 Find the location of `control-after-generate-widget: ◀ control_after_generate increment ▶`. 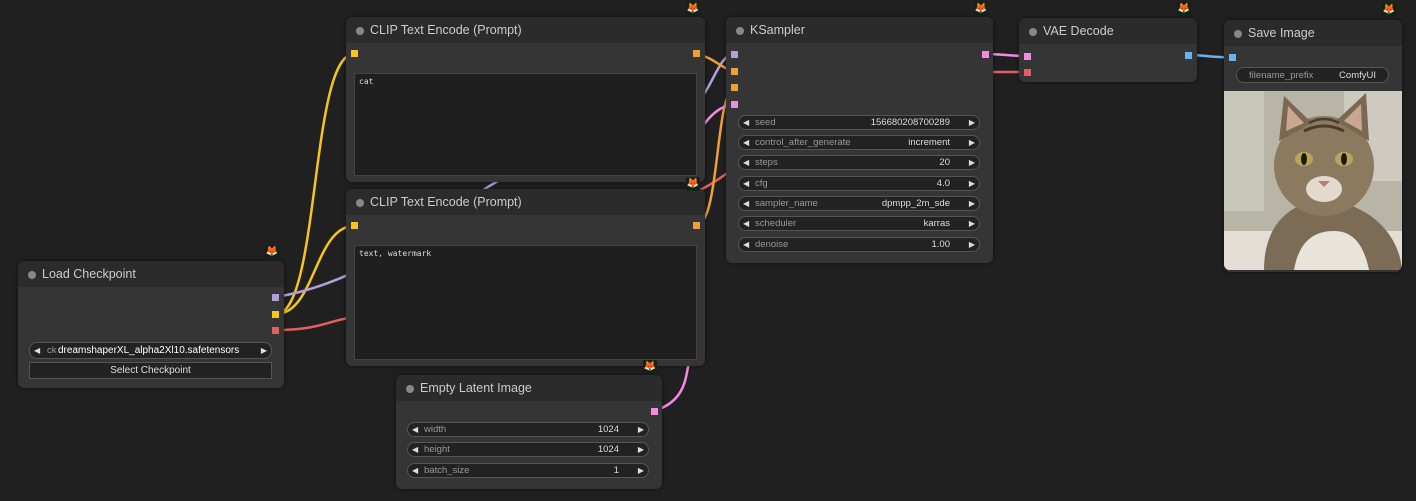

control-after-generate-widget: ◀ control_after_generate increment ▶ is located at coordinates (859, 142).